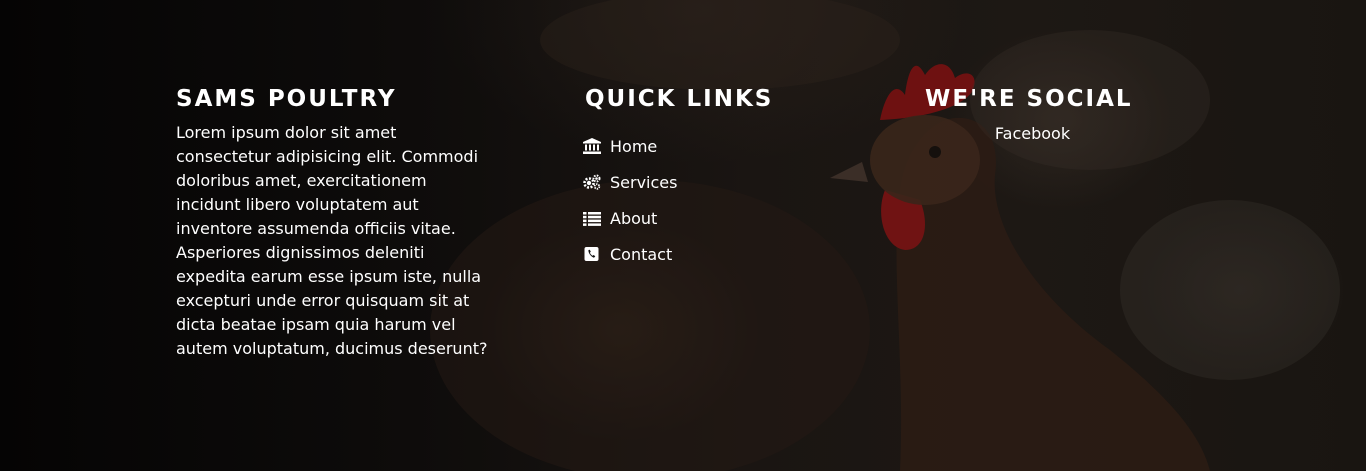  What do you see at coordinates (644, 182) in the screenshot?
I see `quick-link-label: Services` at bounding box center [644, 182].